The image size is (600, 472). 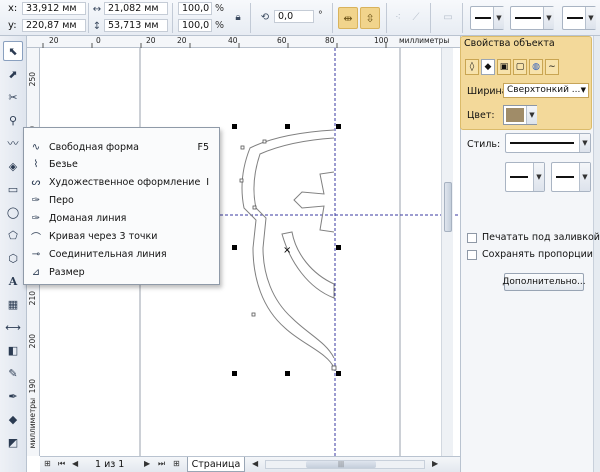 I want to click on menu-item-label: Перо, so click(x=61, y=200).